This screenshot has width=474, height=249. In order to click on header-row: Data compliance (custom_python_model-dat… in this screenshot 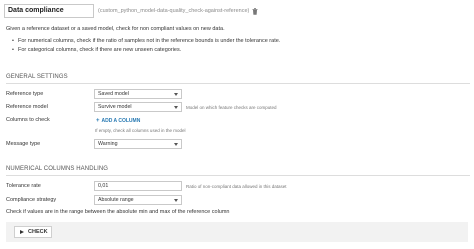, I will do `click(131, 11)`.